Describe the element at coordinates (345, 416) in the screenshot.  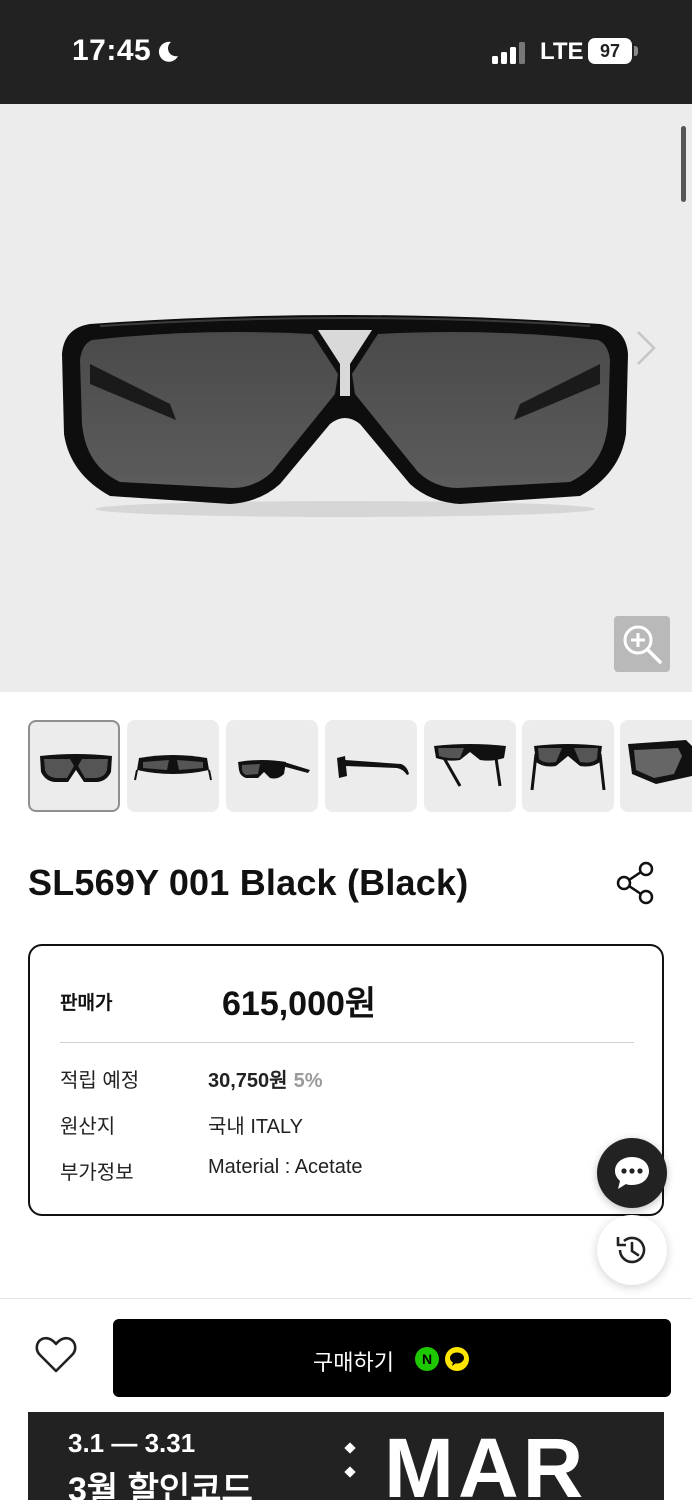
I see `sunglasses-image` at that location.